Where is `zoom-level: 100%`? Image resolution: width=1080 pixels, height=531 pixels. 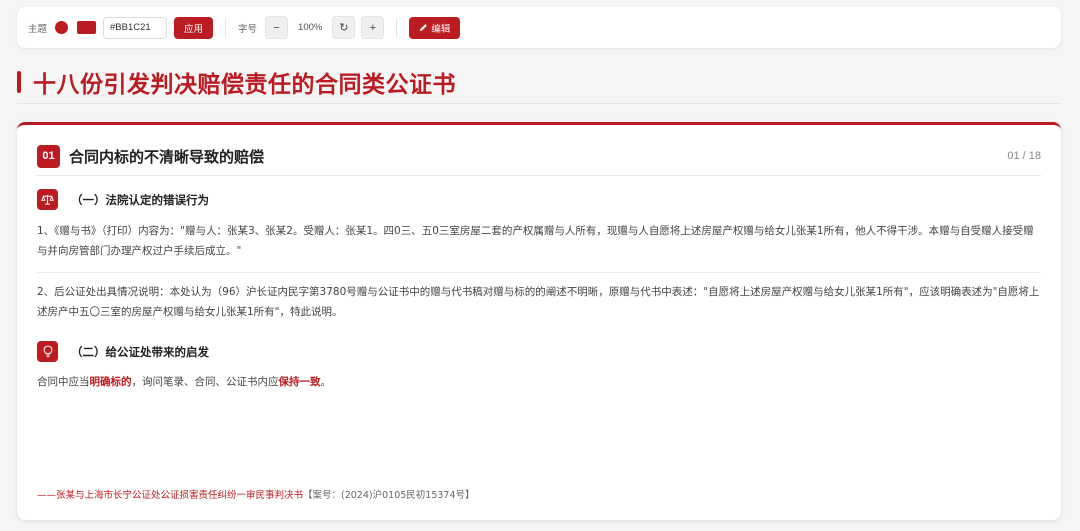
zoom-level: 100% is located at coordinates (310, 27).